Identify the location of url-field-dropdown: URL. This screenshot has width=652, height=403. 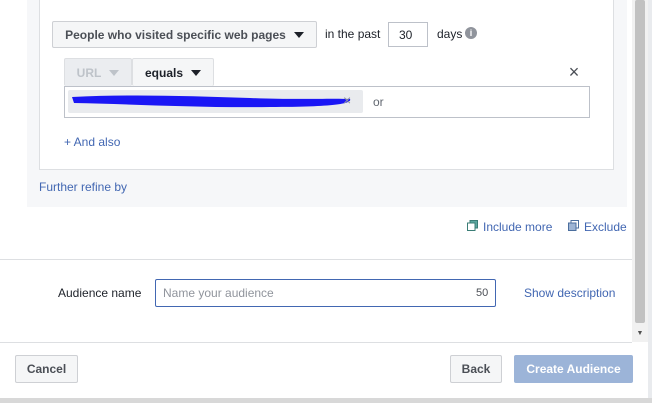
(98, 72).